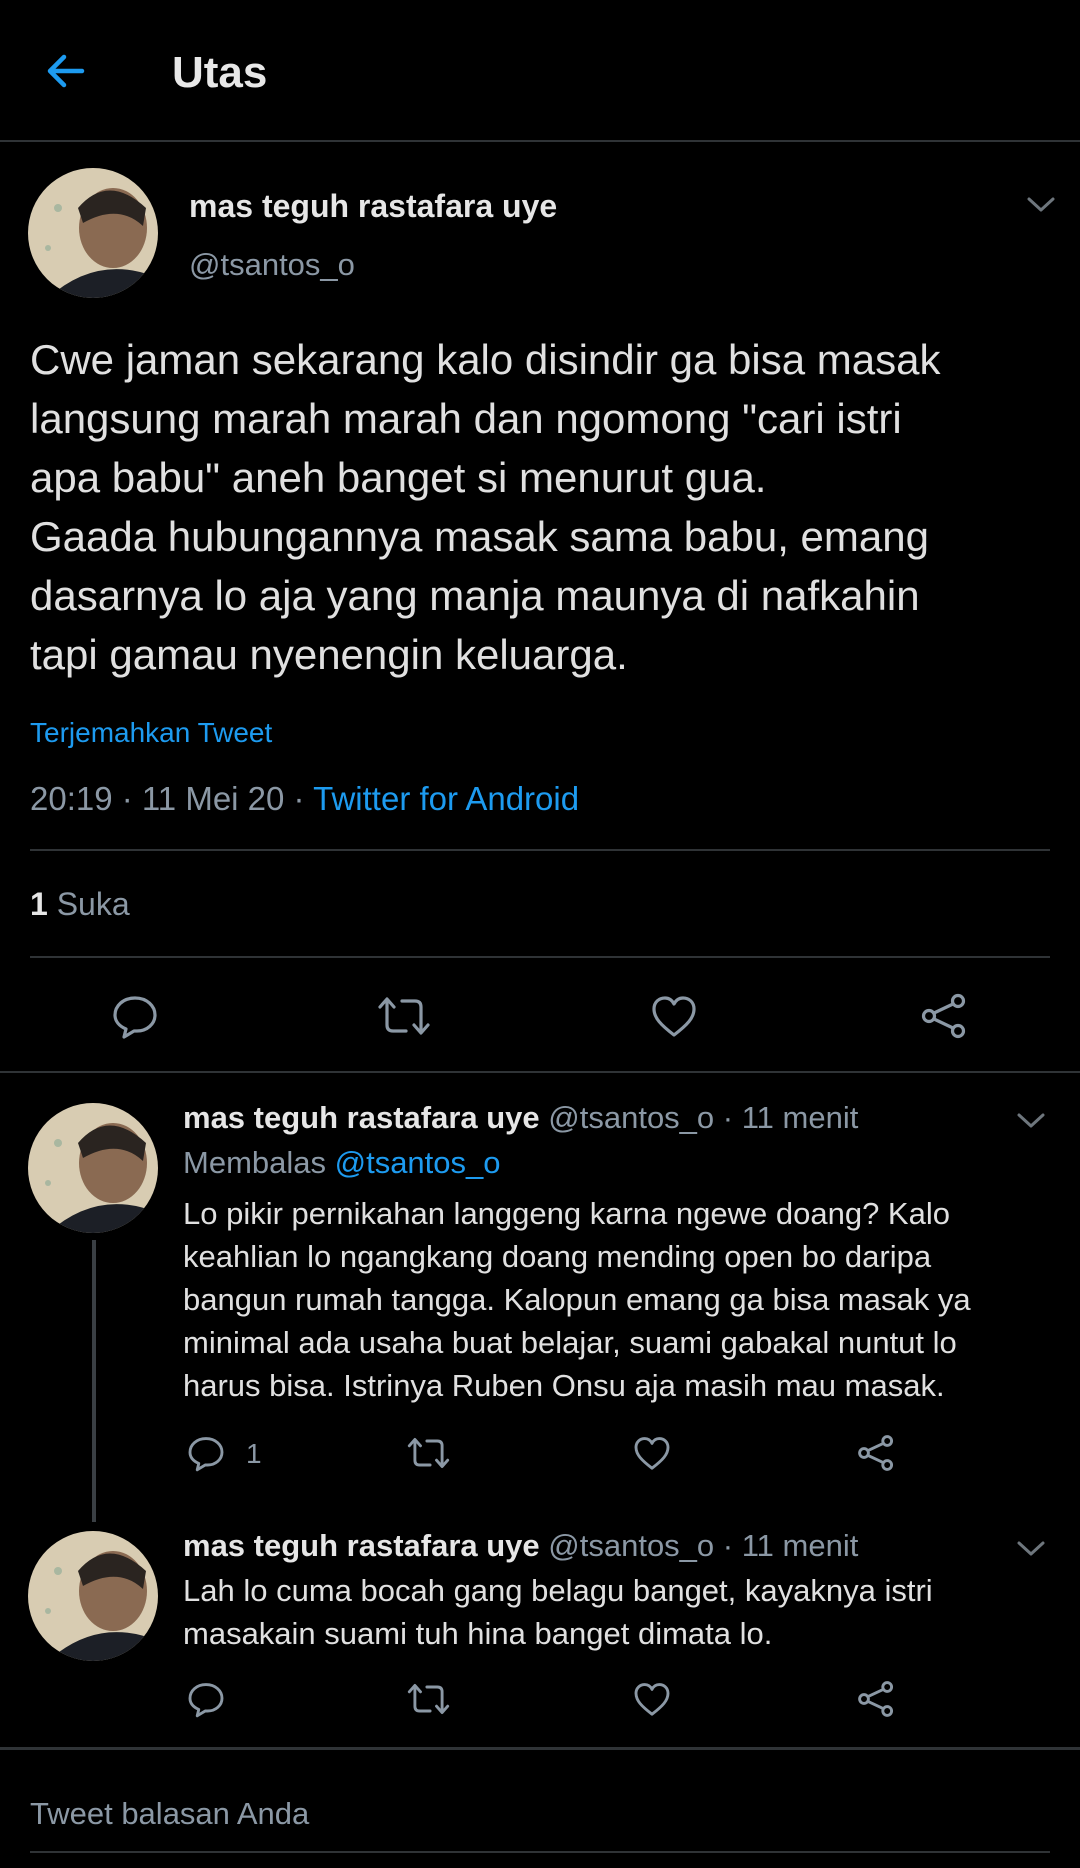 This screenshot has height=1868, width=1080. Describe the element at coordinates (88, 904) in the screenshot. I see `likes-label: Suka` at that location.